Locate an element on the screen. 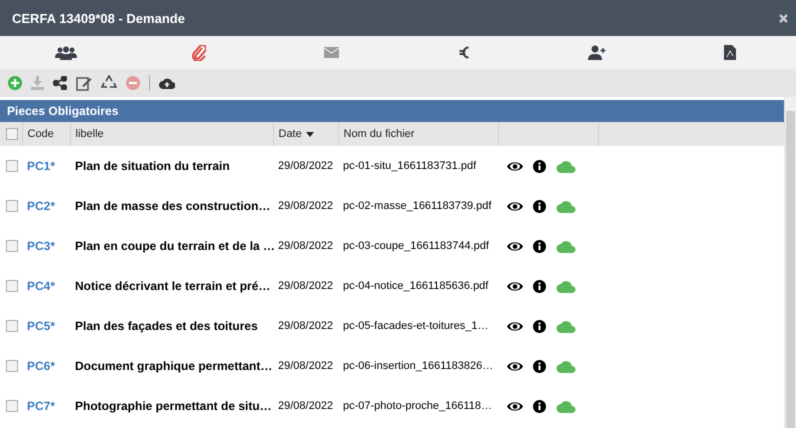 This screenshot has height=428, width=796. libelle-cell: Plan des façades et des toitures is located at coordinates (166, 326).